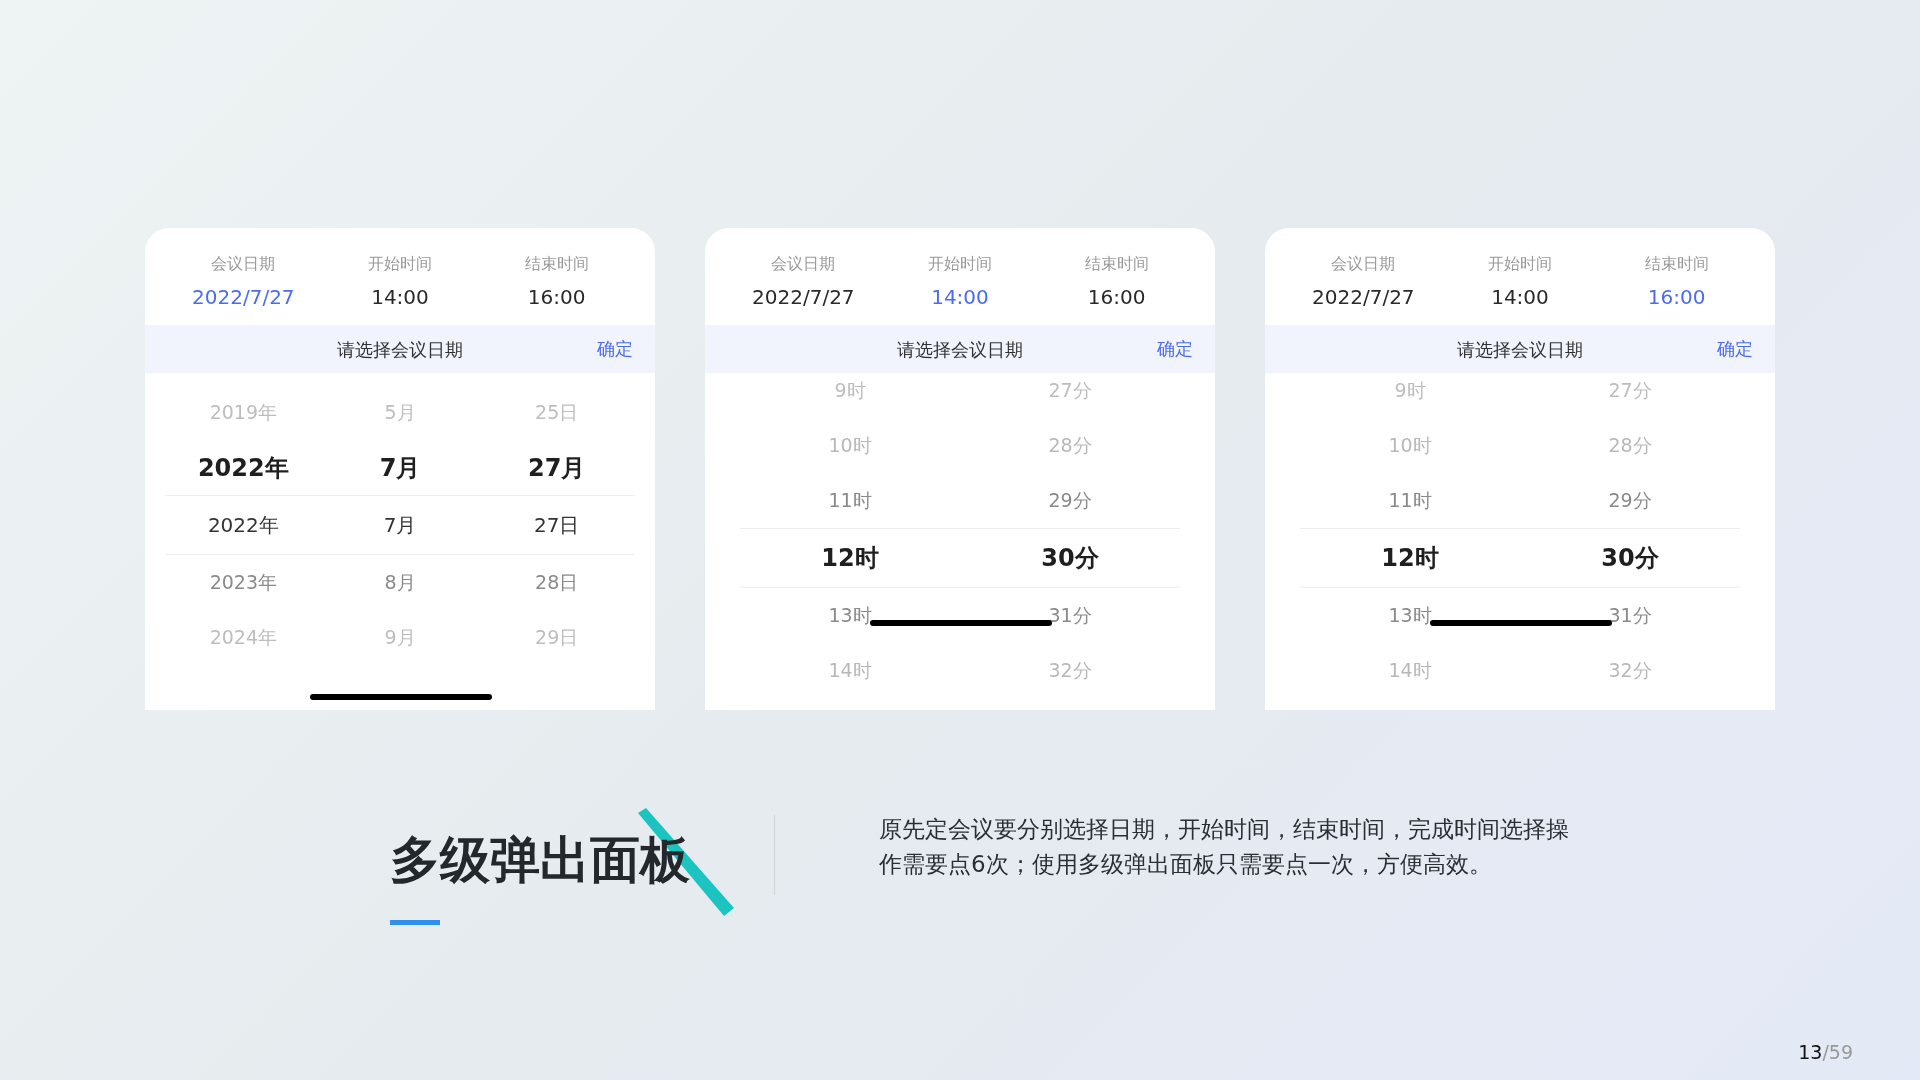  Describe the element at coordinates (415, 922) in the screenshot. I see `title-underline` at that location.